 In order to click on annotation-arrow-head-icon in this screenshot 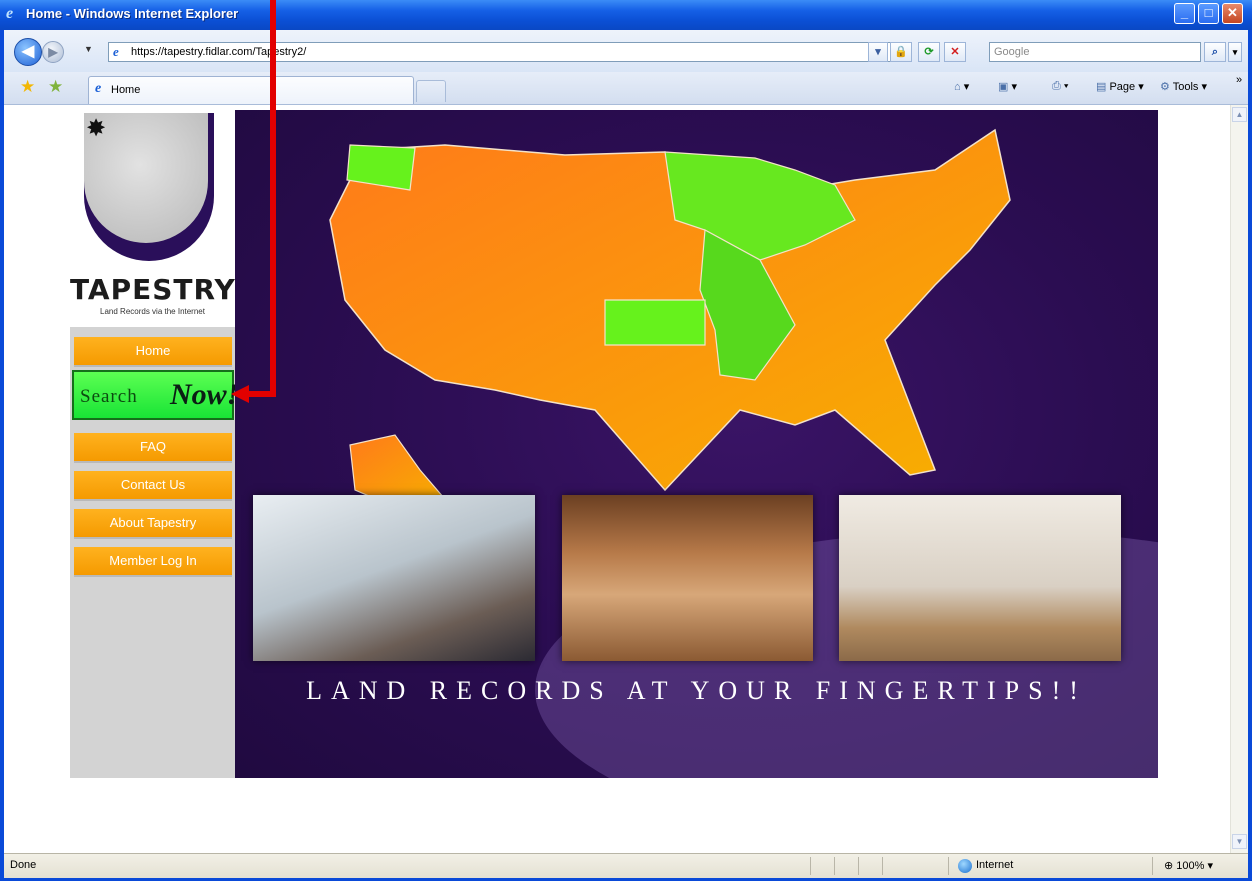, I will do `click(240, 394)`.